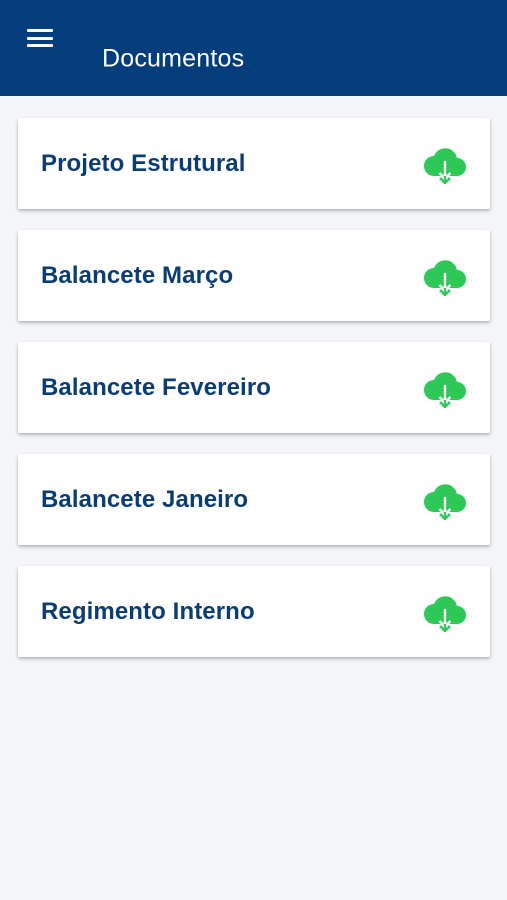 This screenshot has height=900, width=507. What do you see at coordinates (143, 163) in the screenshot?
I see `document-title: Projeto Estrutural` at bounding box center [143, 163].